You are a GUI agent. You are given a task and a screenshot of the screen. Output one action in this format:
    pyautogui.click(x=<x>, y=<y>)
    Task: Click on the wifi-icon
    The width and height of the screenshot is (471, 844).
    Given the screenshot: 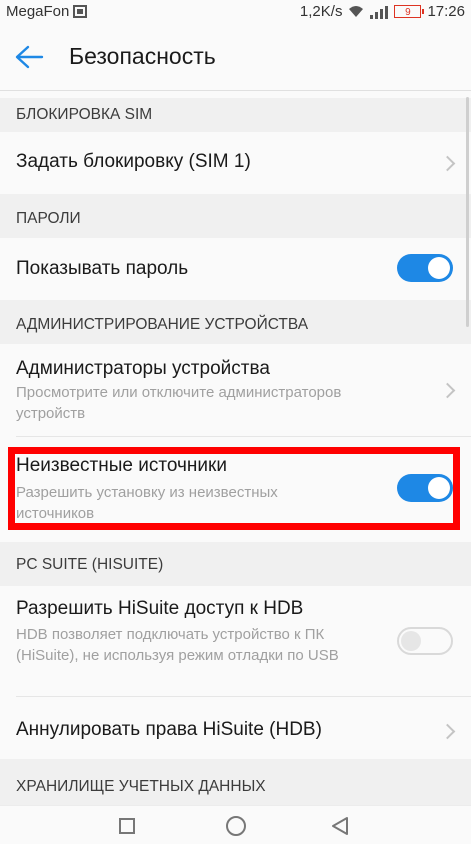 What is the action you would take?
    pyautogui.click(x=356, y=11)
    